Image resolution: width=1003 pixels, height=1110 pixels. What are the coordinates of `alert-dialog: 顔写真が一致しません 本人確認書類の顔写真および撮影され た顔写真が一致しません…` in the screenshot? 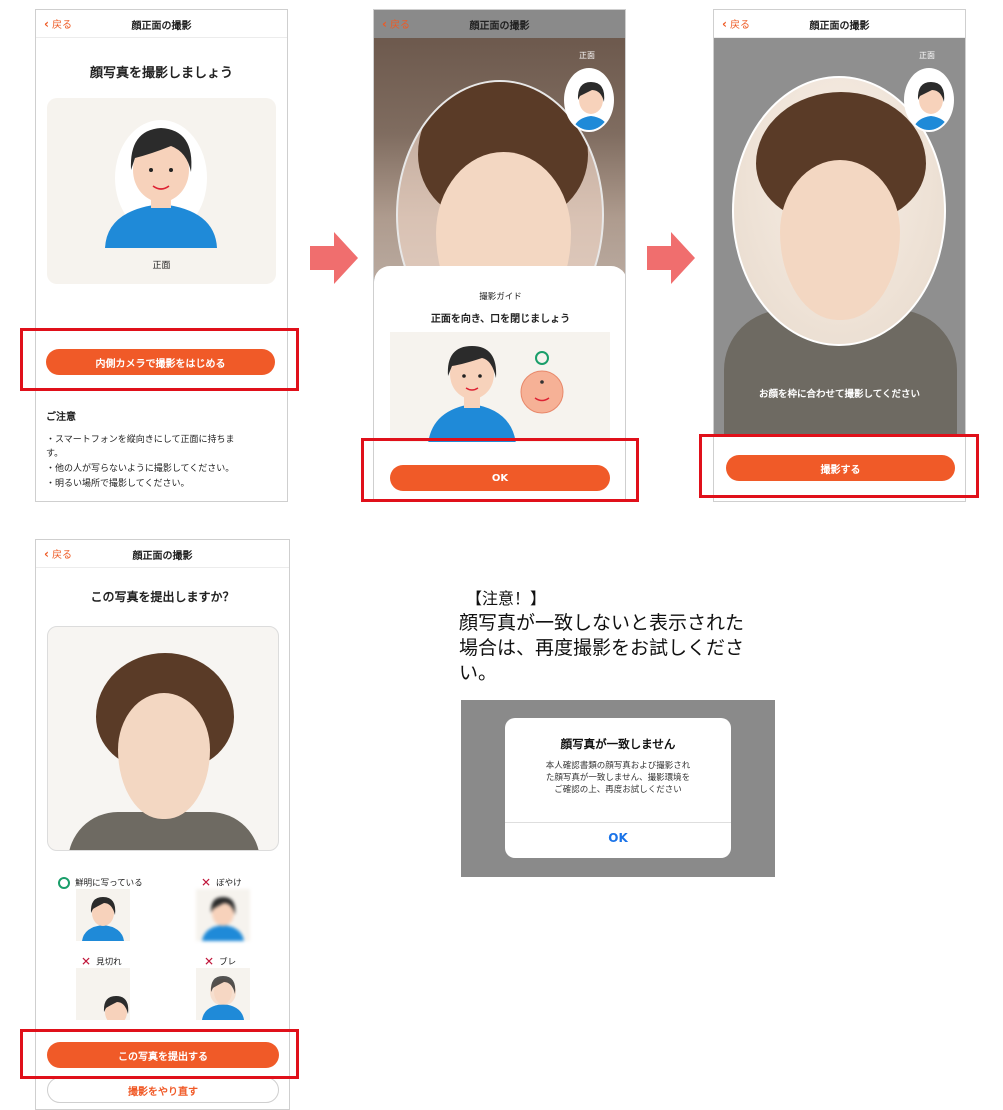 It's located at (618, 788).